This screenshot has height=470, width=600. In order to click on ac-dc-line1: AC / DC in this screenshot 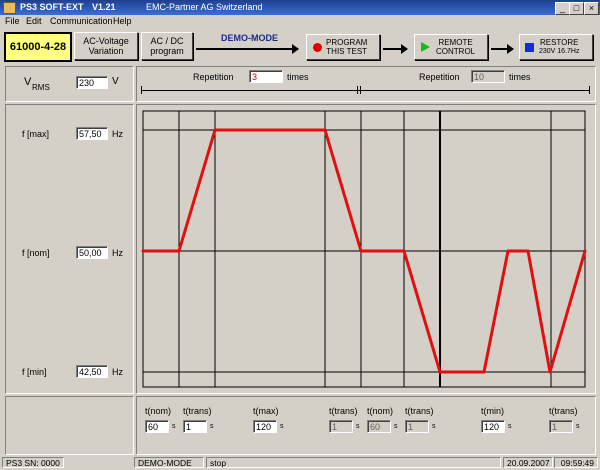, I will do `click(167, 41)`.